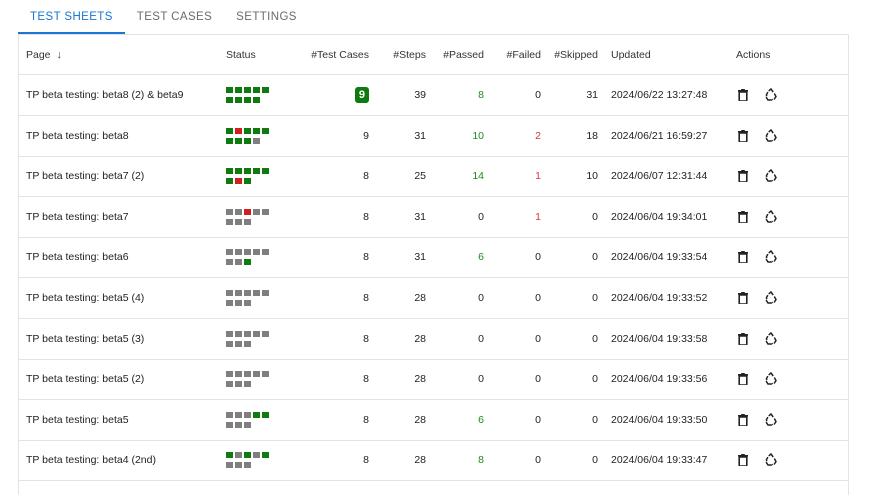 The height and width of the screenshot is (495, 870). What do you see at coordinates (334, 54) in the screenshot?
I see `column-header-test-cases: #Test Cases` at bounding box center [334, 54].